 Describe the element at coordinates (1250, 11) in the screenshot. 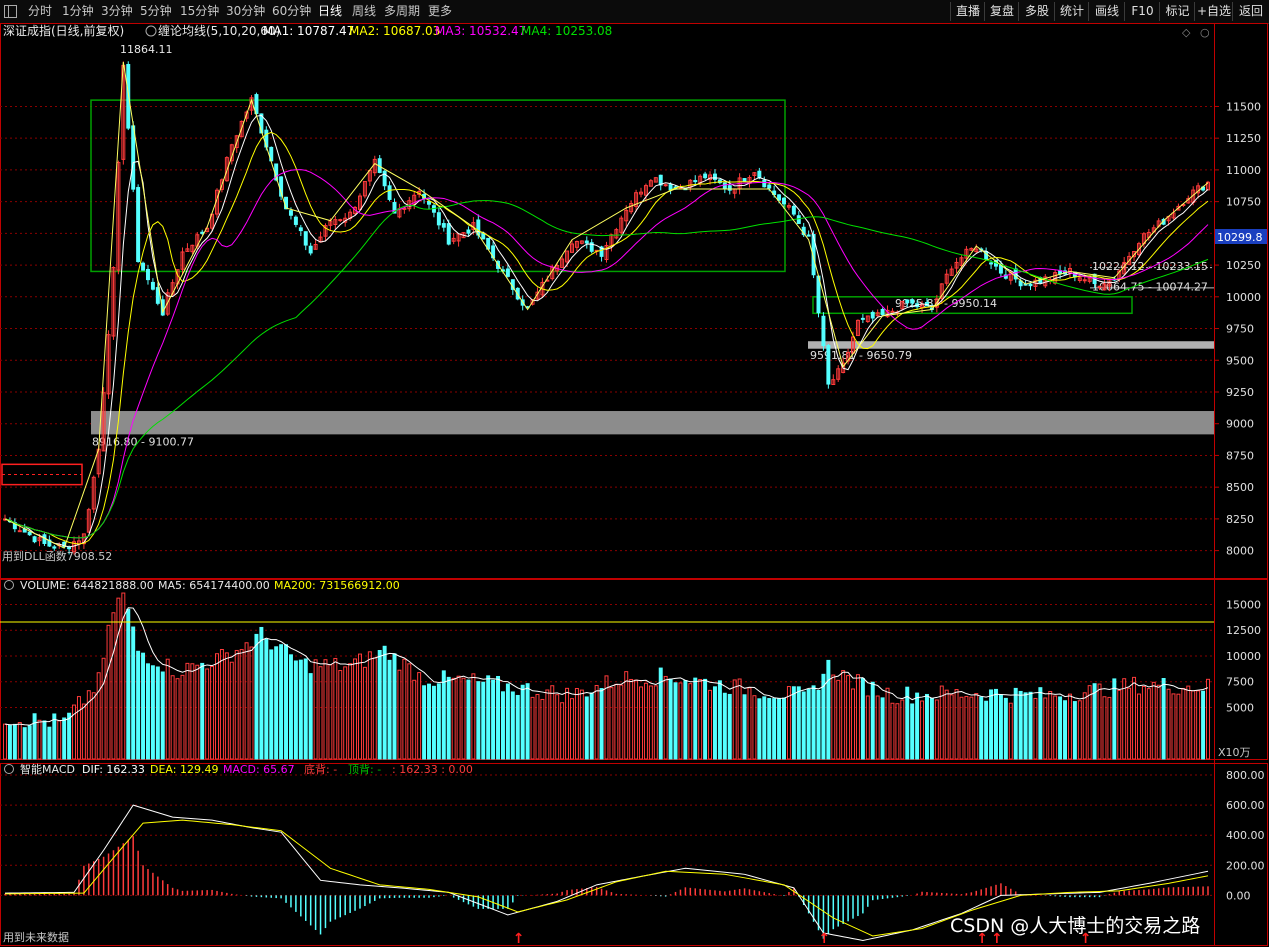

I see `toolbar-button-8: 返回` at that location.